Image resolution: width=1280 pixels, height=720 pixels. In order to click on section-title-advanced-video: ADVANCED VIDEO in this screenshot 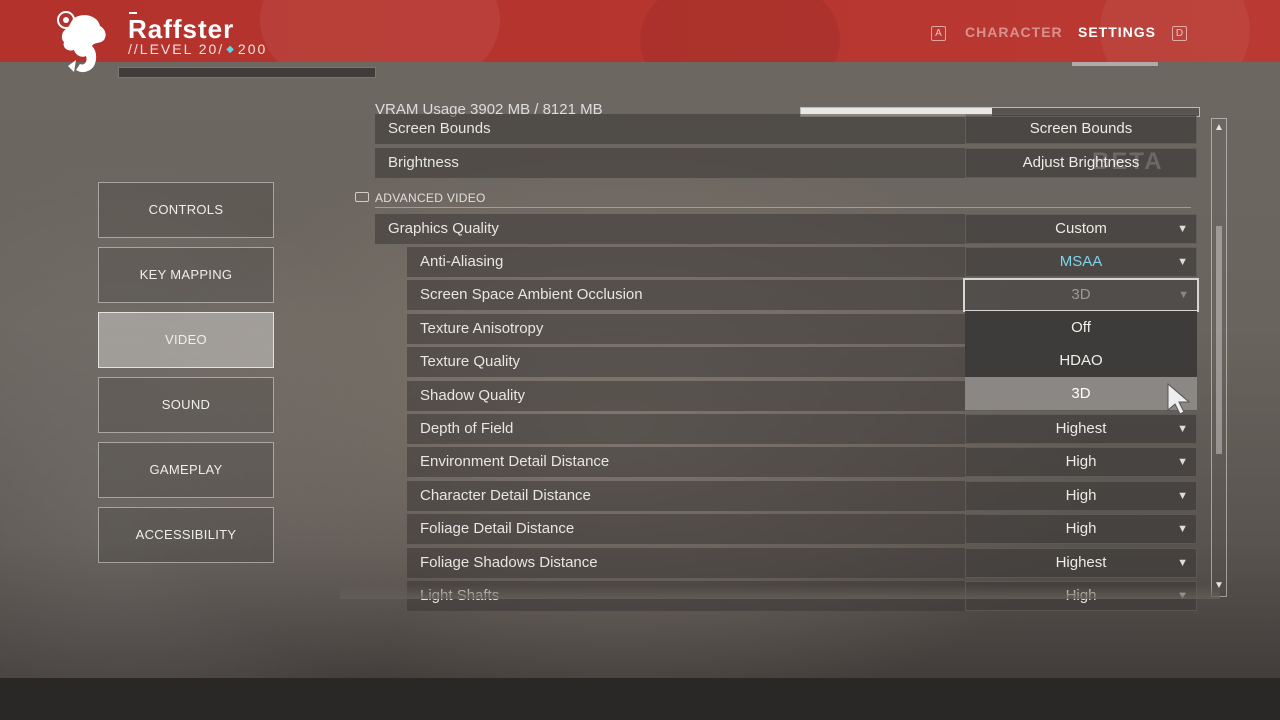, I will do `click(430, 198)`.